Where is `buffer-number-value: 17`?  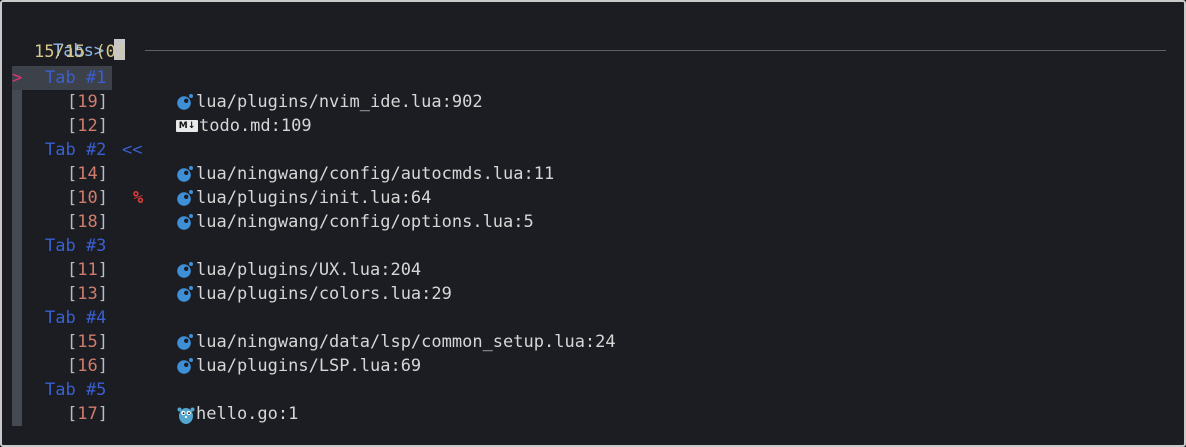 buffer-number-value: 17 is located at coordinates (87, 414).